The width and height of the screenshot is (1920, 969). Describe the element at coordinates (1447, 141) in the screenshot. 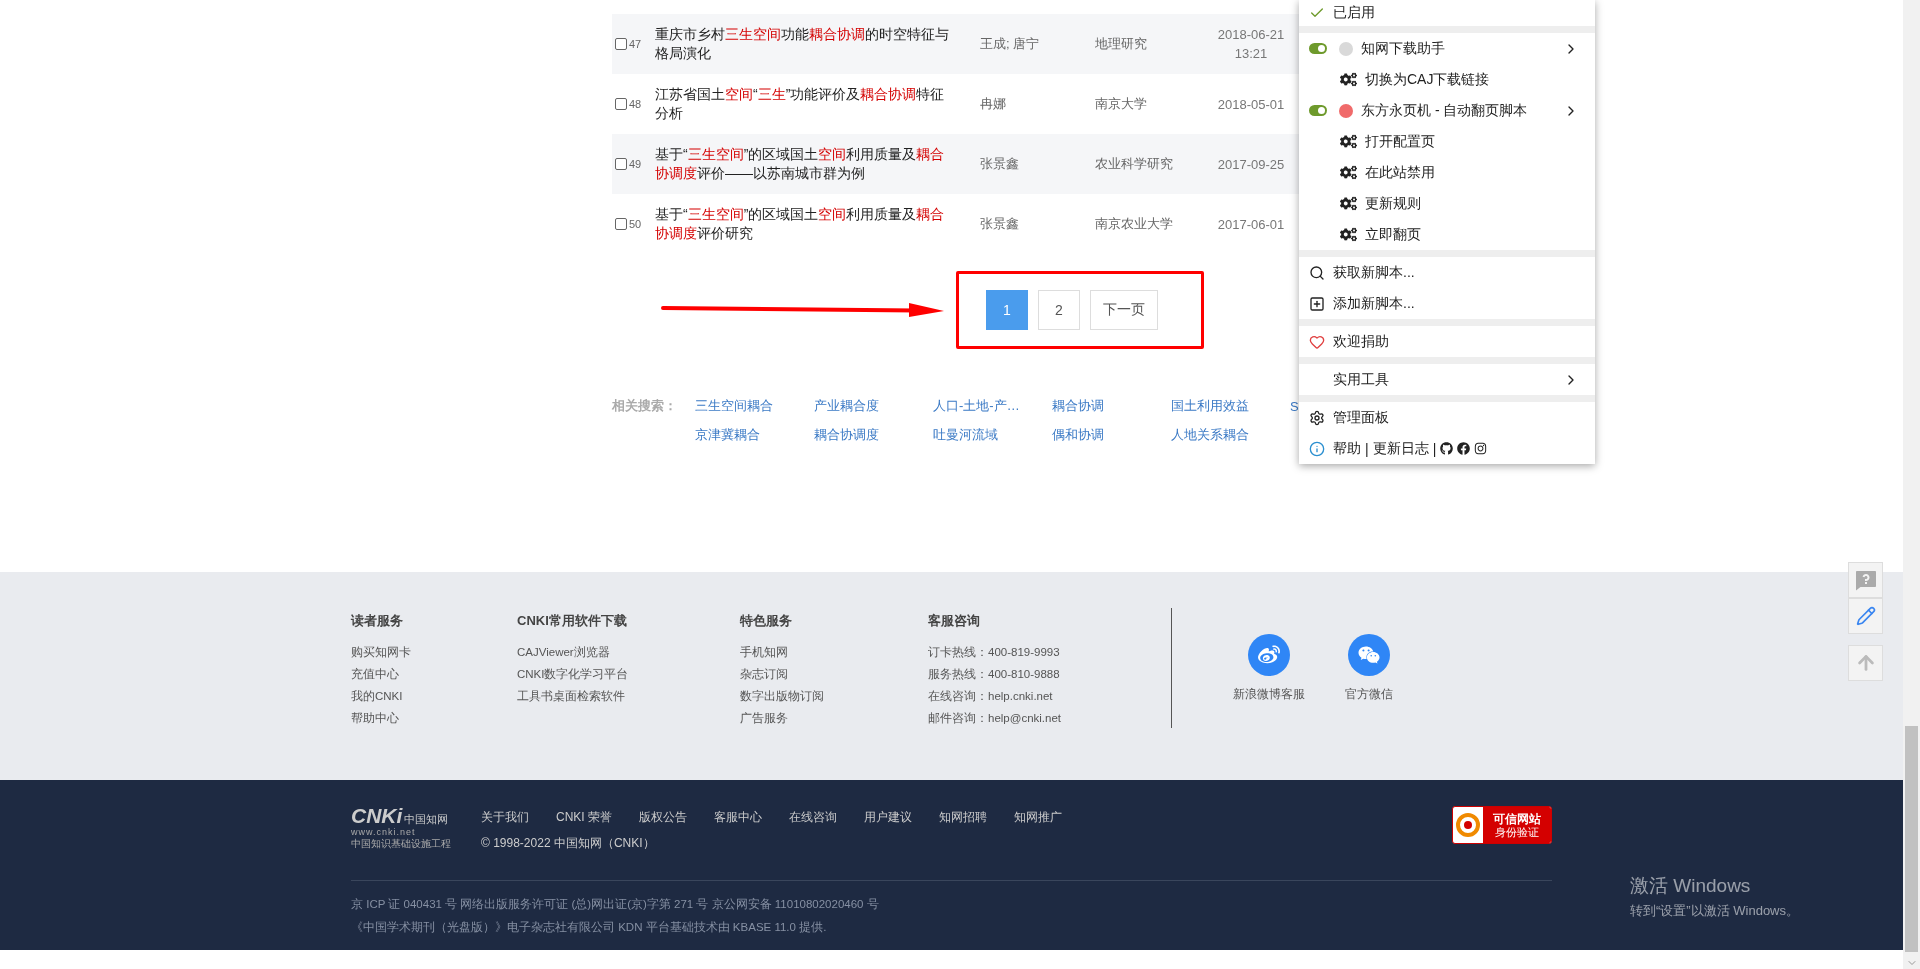

I see `menu-item: 打开配置页` at that location.